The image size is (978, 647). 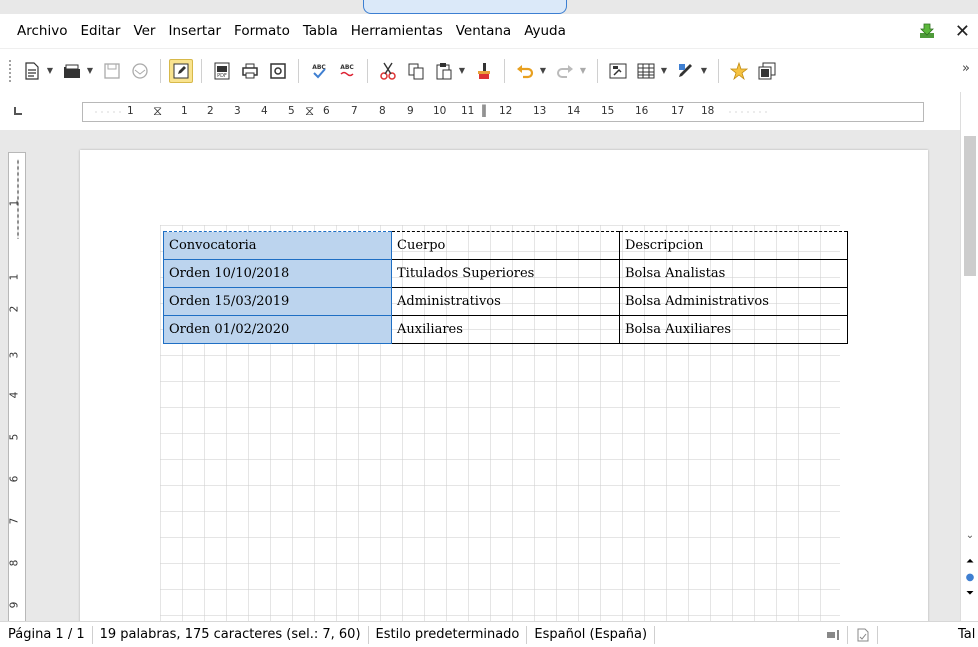 What do you see at coordinates (262, 31) in the screenshot?
I see `menu-formato: Formato` at bounding box center [262, 31].